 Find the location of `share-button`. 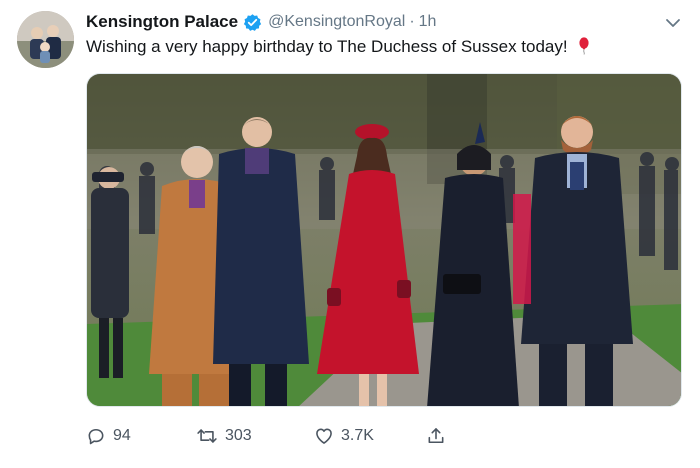

share-button is located at coordinates (436, 436).